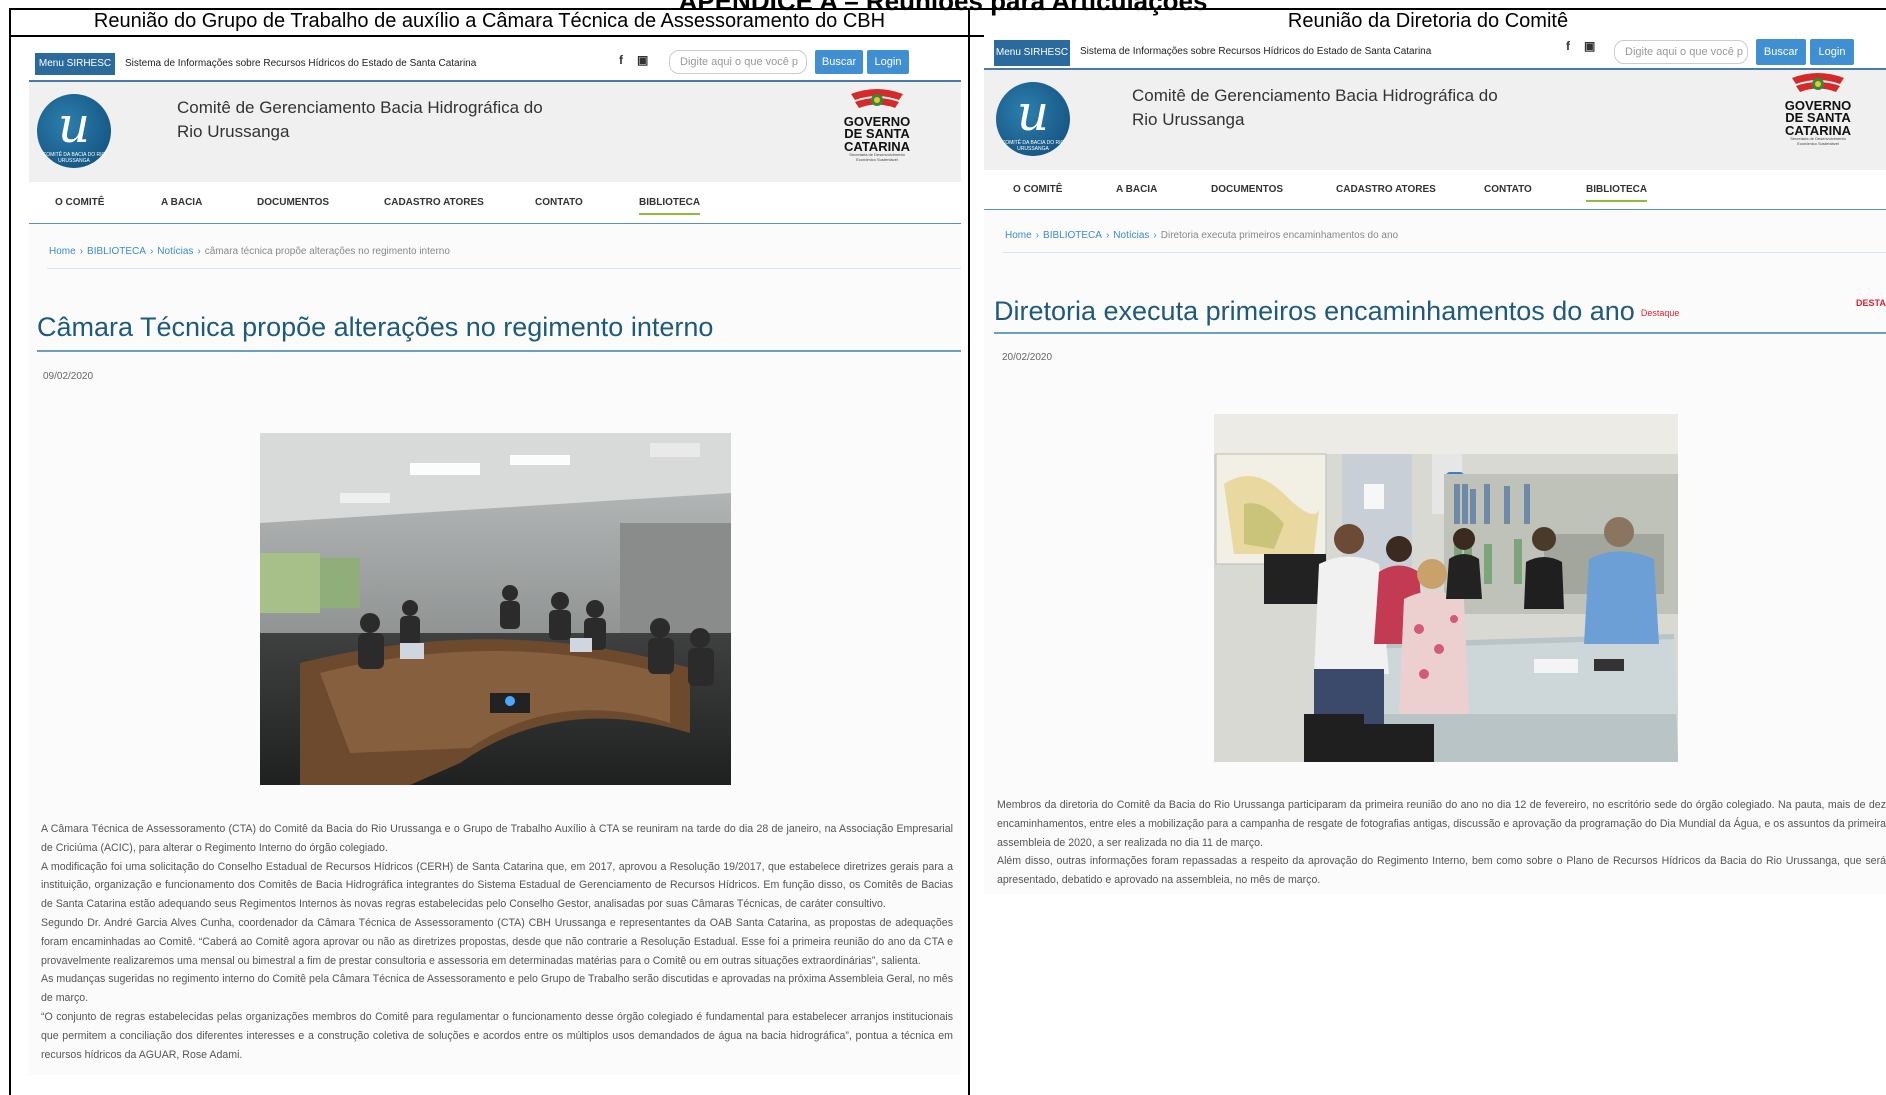  I want to click on column-header-right: Reunião da Diretoria do Comitê, so click(1428, 21).